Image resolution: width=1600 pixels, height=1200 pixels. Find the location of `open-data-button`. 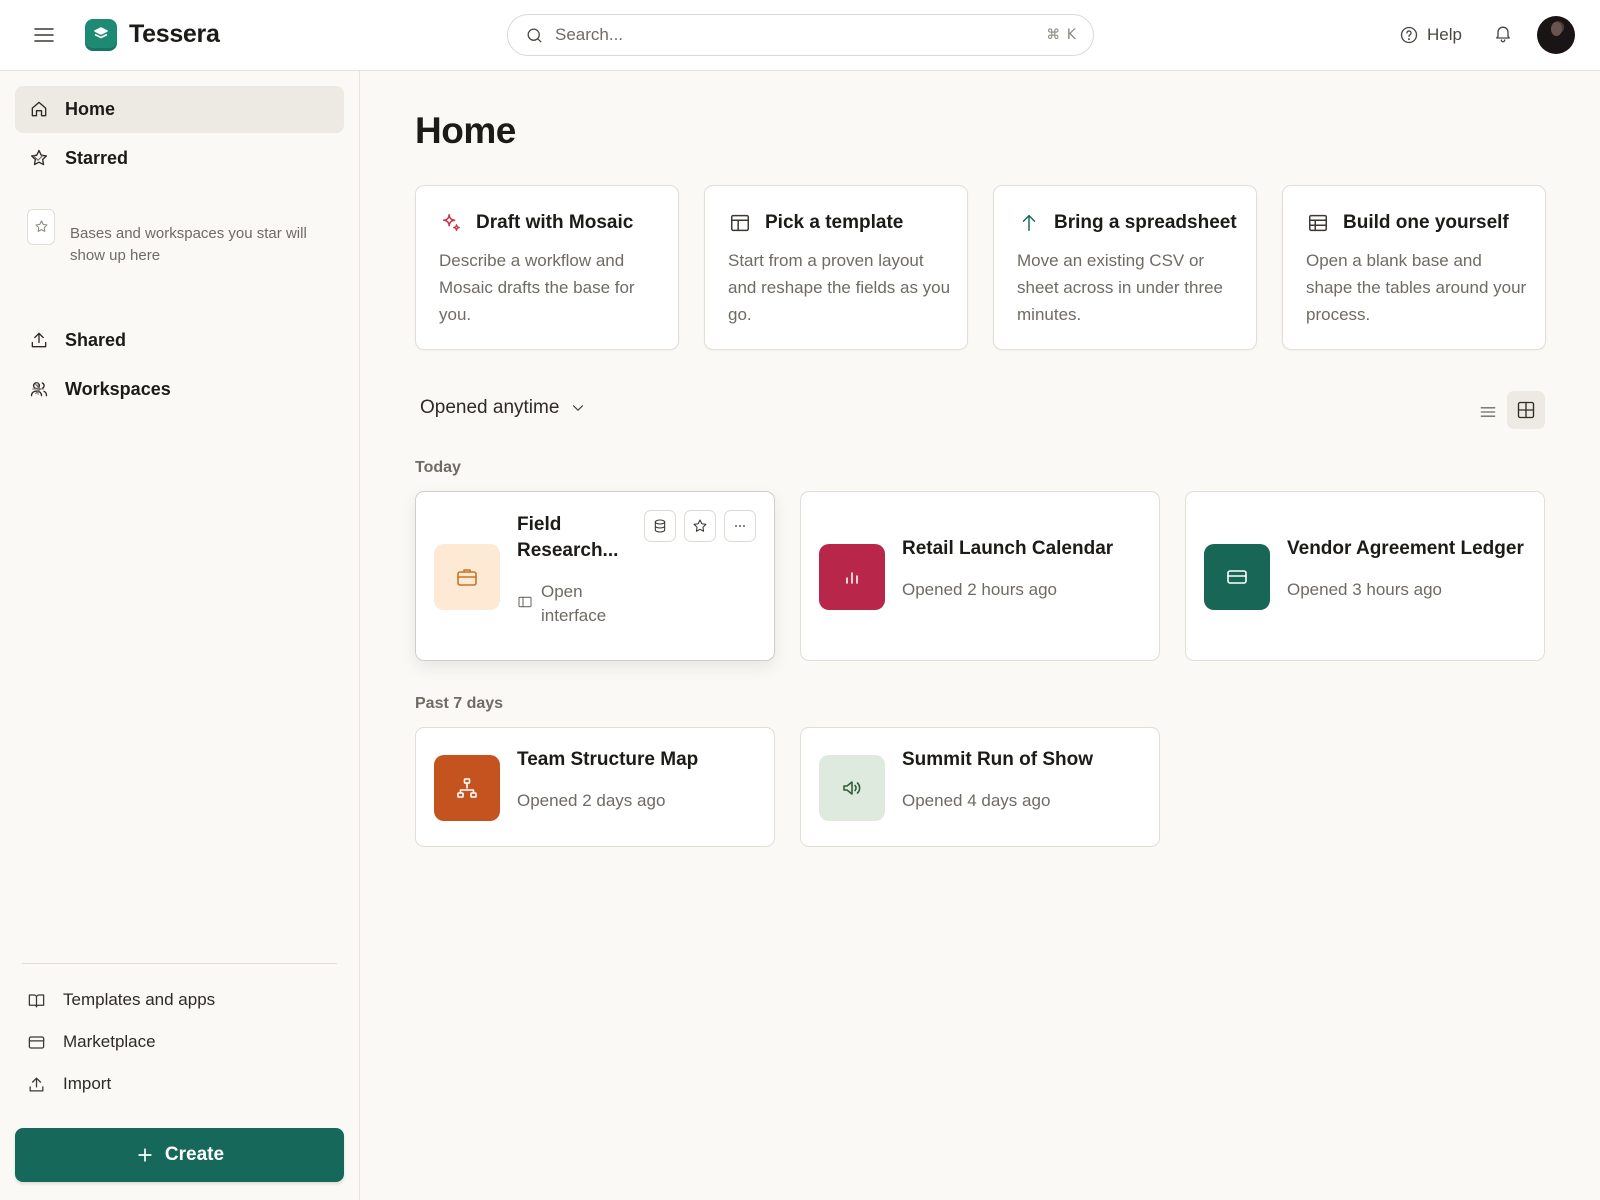

open-data-button is located at coordinates (660, 526).